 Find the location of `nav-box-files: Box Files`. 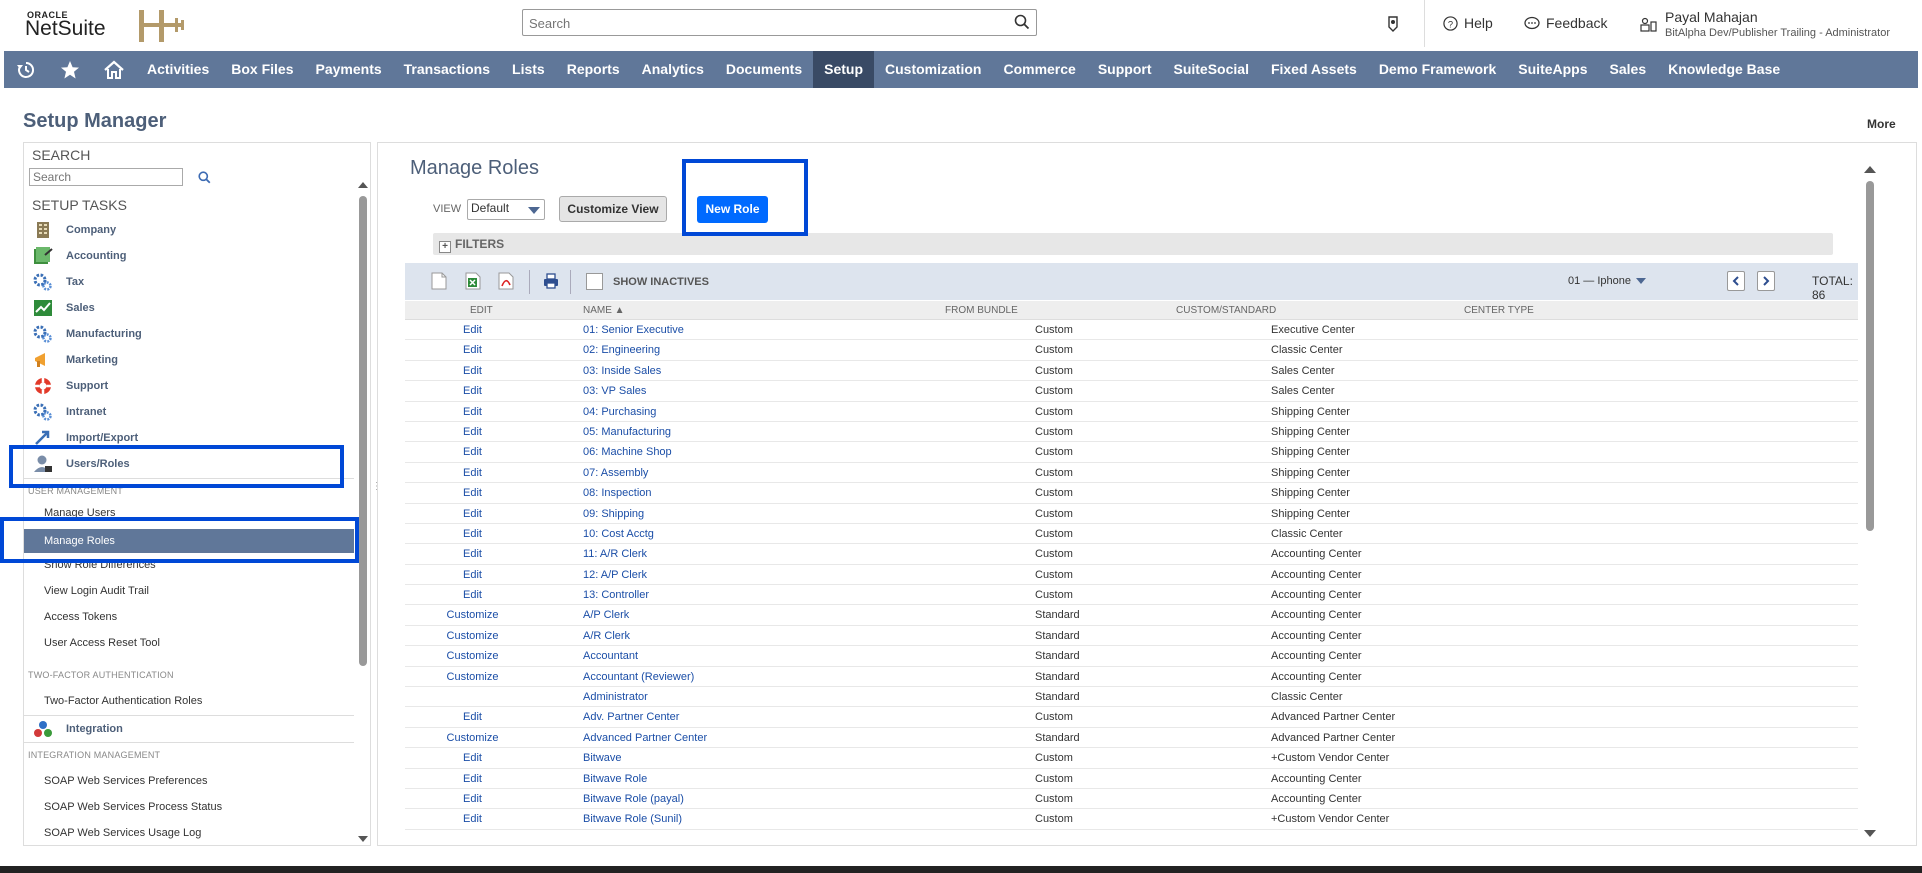

nav-box-files: Box Files is located at coordinates (262, 69).